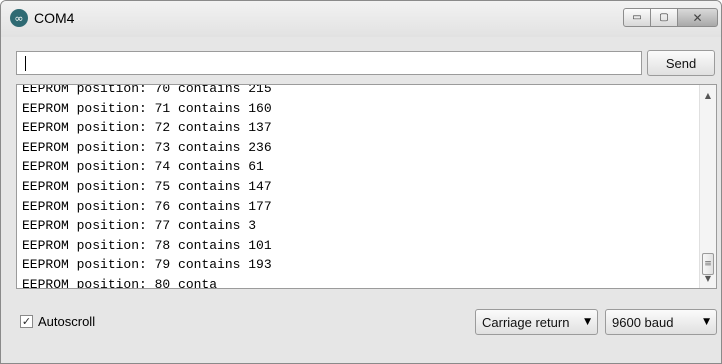 The width and height of the screenshot is (722, 364). Describe the element at coordinates (147, 265) in the screenshot. I see `output-line: EEPROM position: 79 contains 193` at that location.